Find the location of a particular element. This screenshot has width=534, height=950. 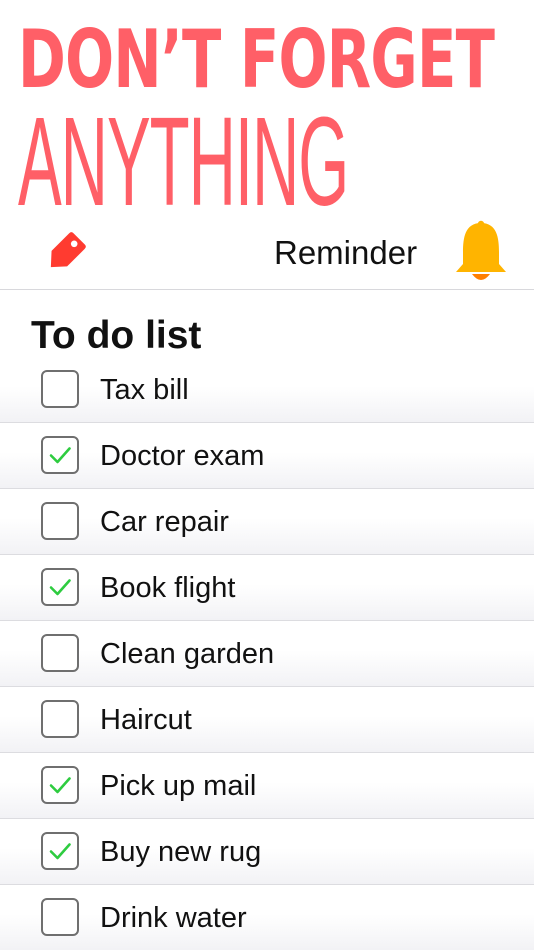

reminder-label: Reminder is located at coordinates (346, 252).